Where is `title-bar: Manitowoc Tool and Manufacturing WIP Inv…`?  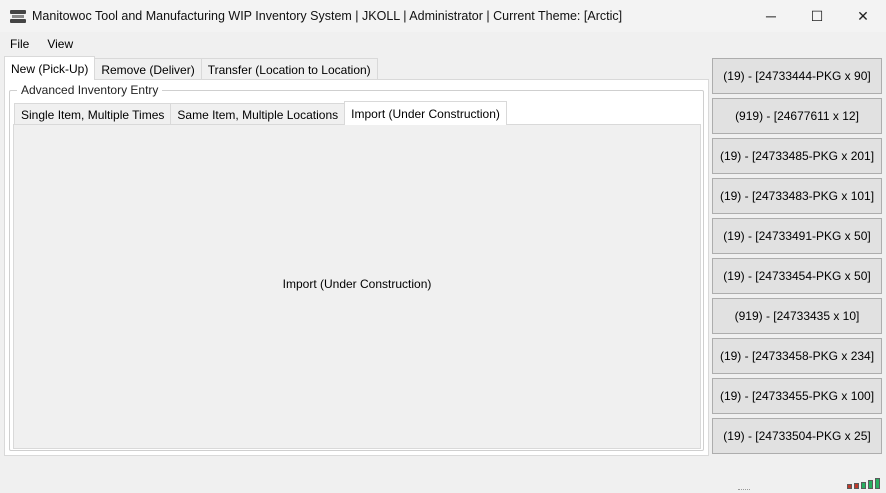 title-bar: Manitowoc Tool and Manufacturing WIP Inv… is located at coordinates (443, 16).